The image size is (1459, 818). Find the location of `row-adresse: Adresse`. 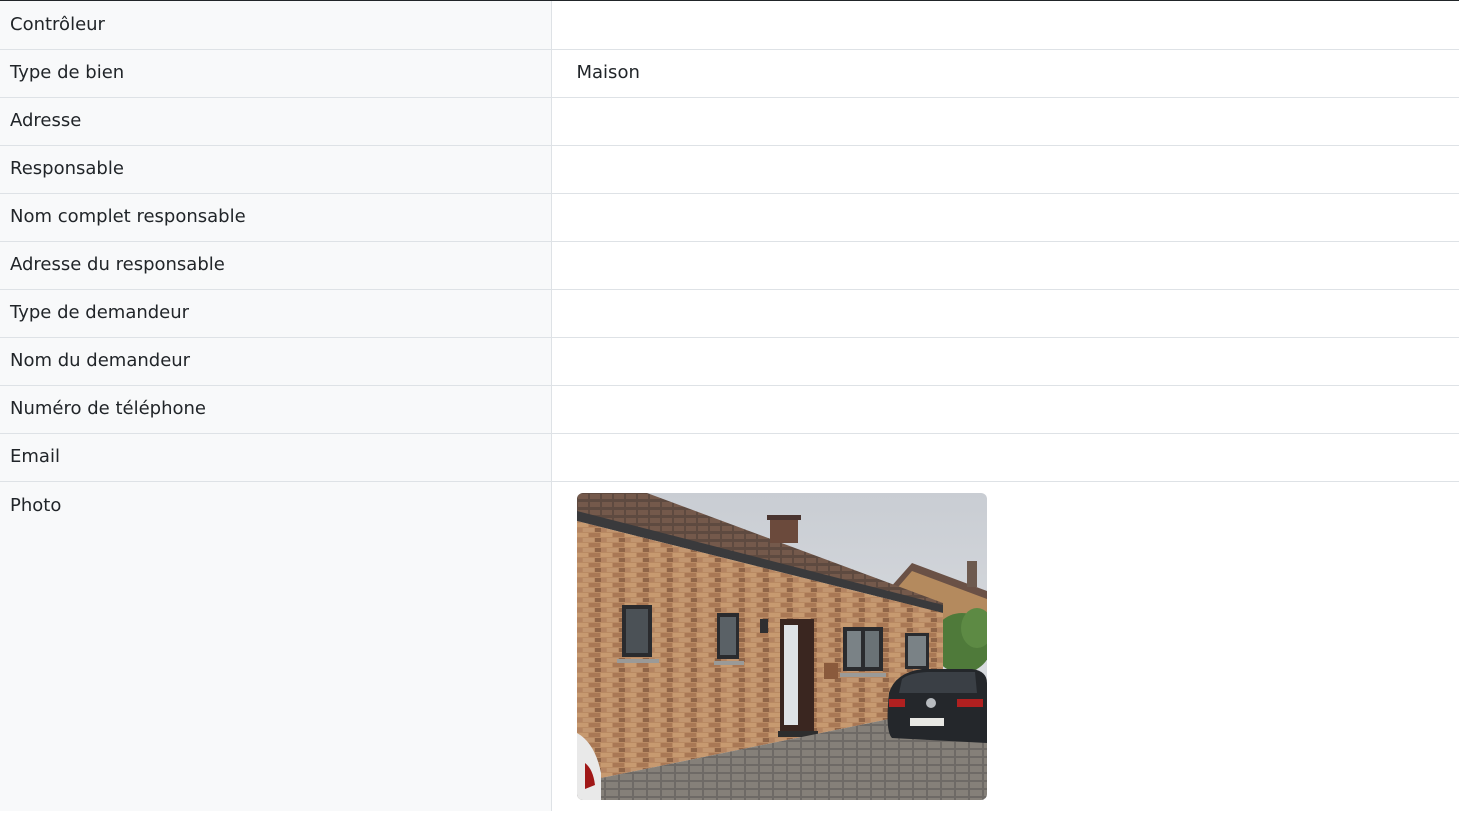

row-adresse: Adresse is located at coordinates (729, 121).